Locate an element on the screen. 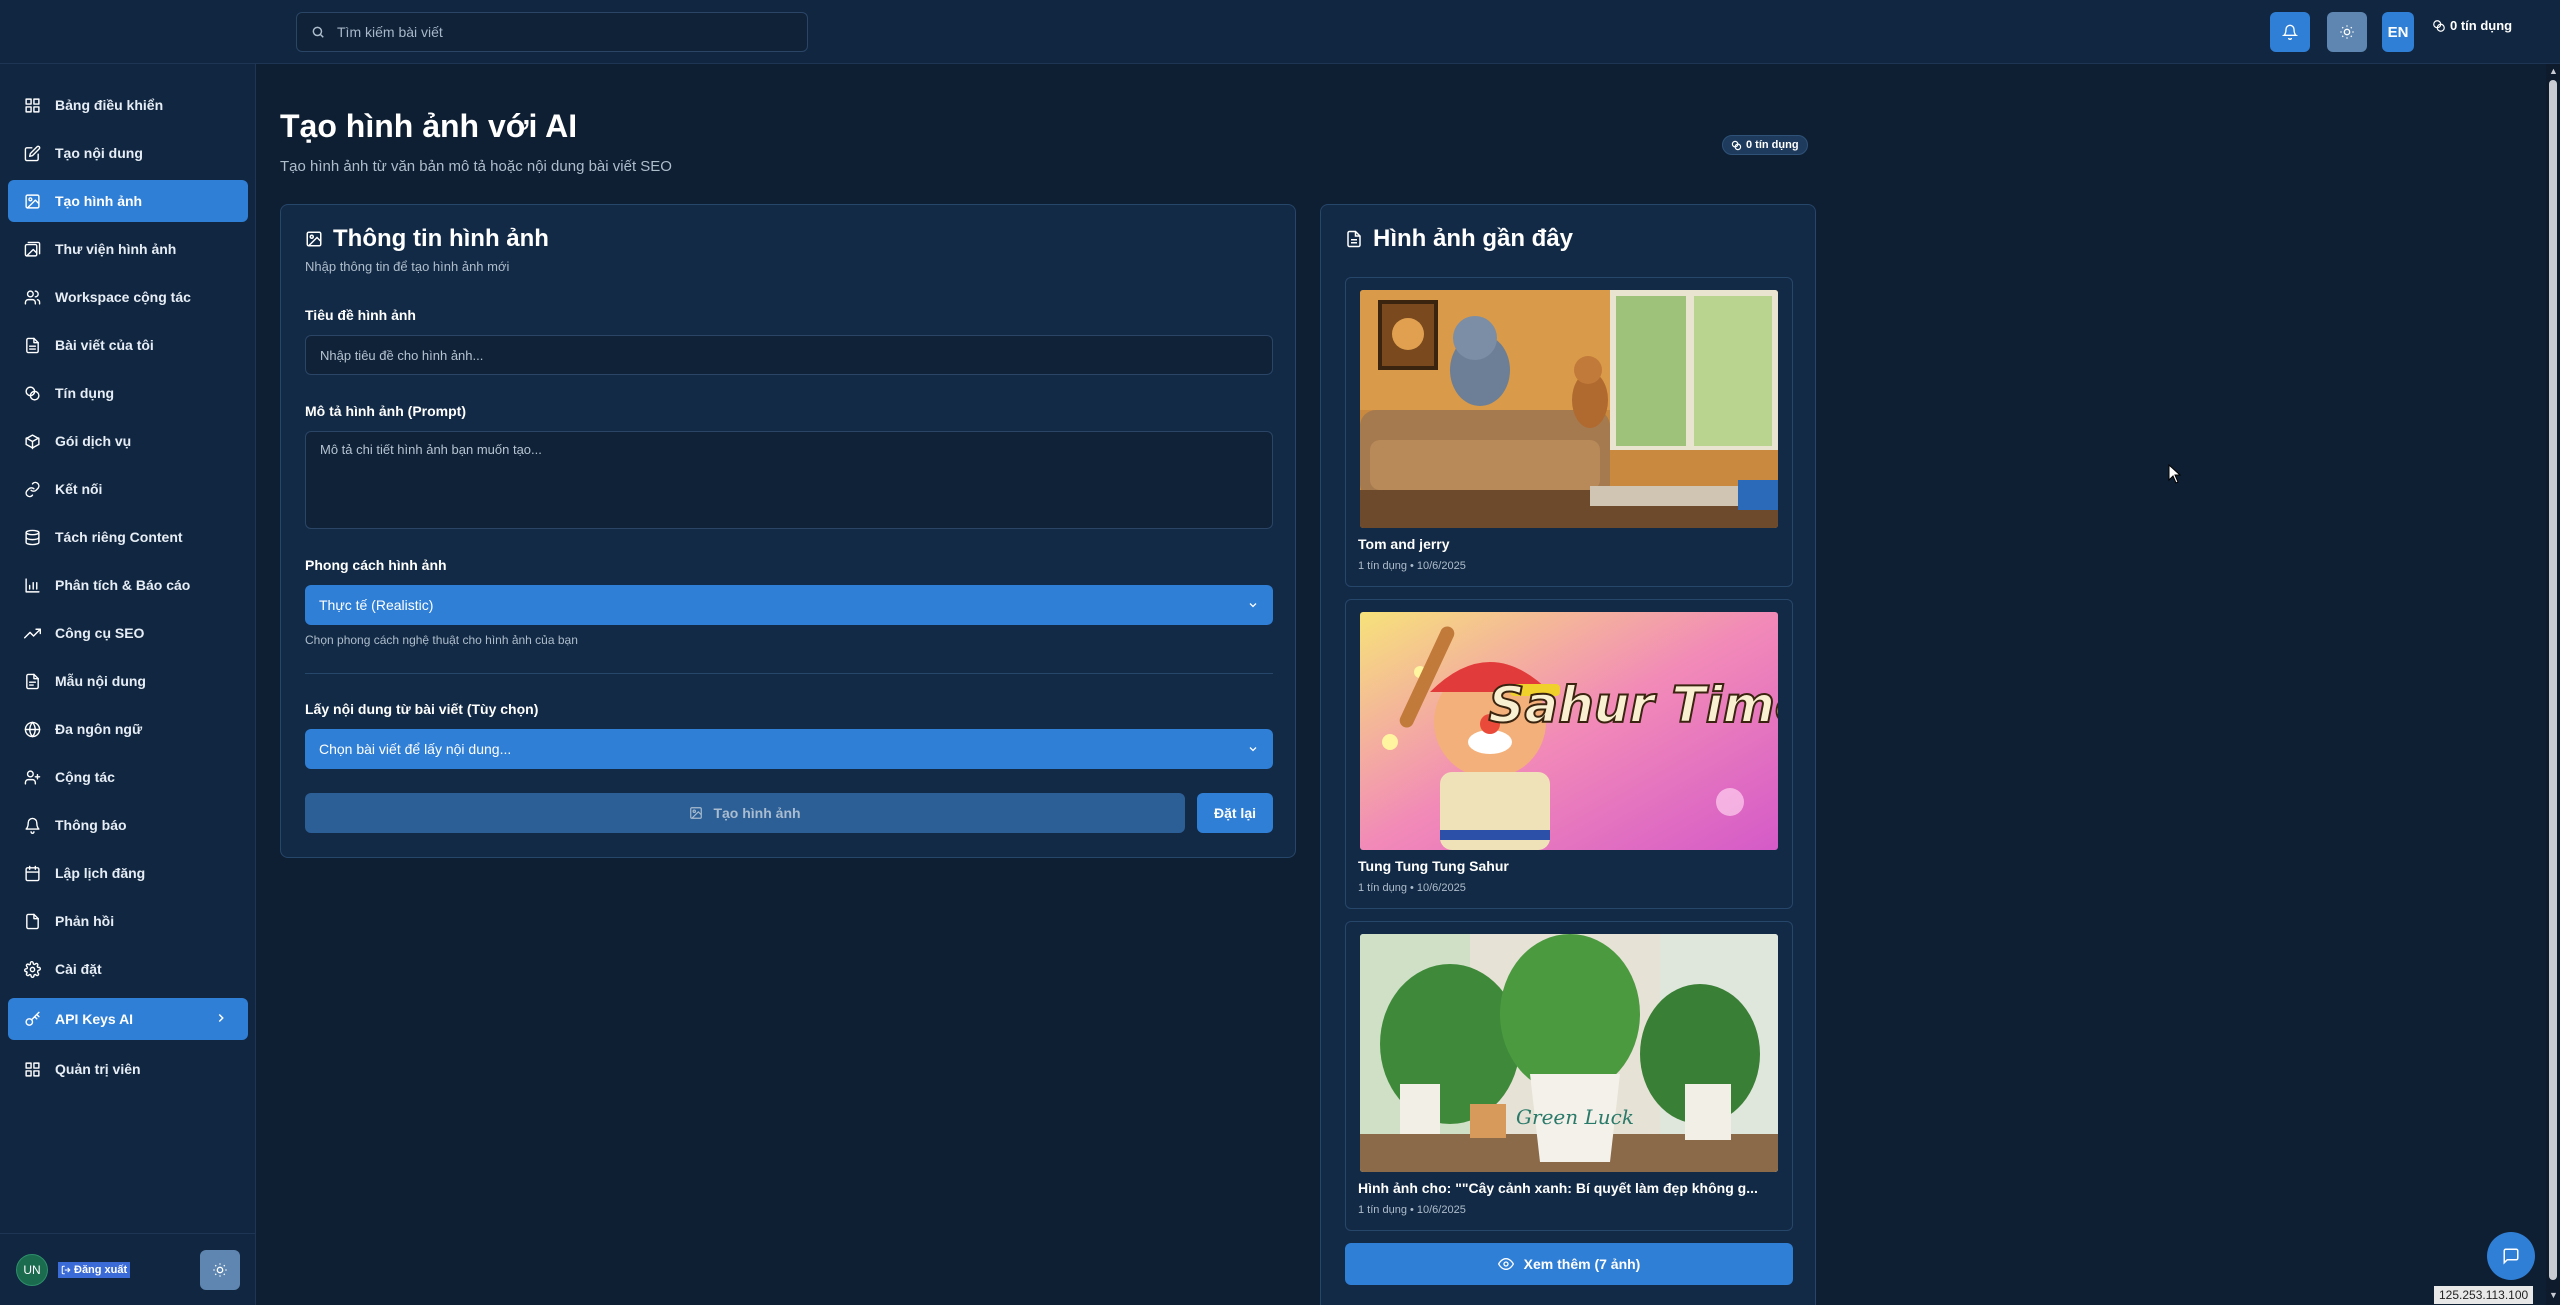 The image size is (2560, 1305). credits-indicator: 0 tín dụng is located at coordinates (2472, 25).